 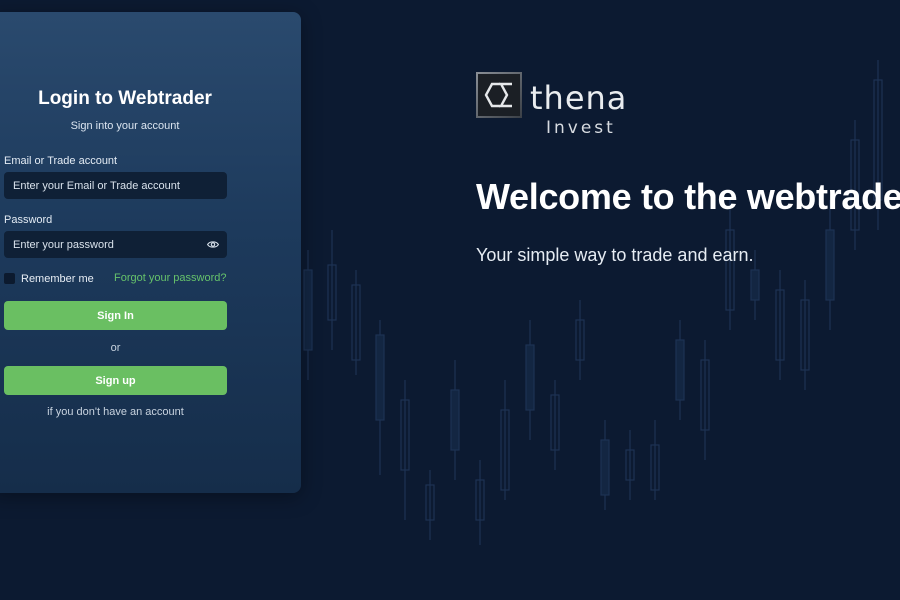 I want to click on brand-subword: Invest, so click(x=581, y=128).